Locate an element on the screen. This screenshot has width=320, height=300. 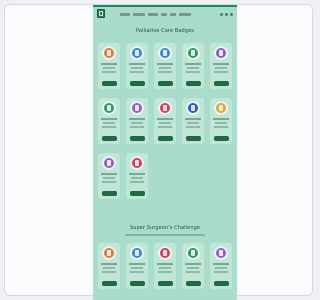
header-icons is located at coordinates (226, 14).